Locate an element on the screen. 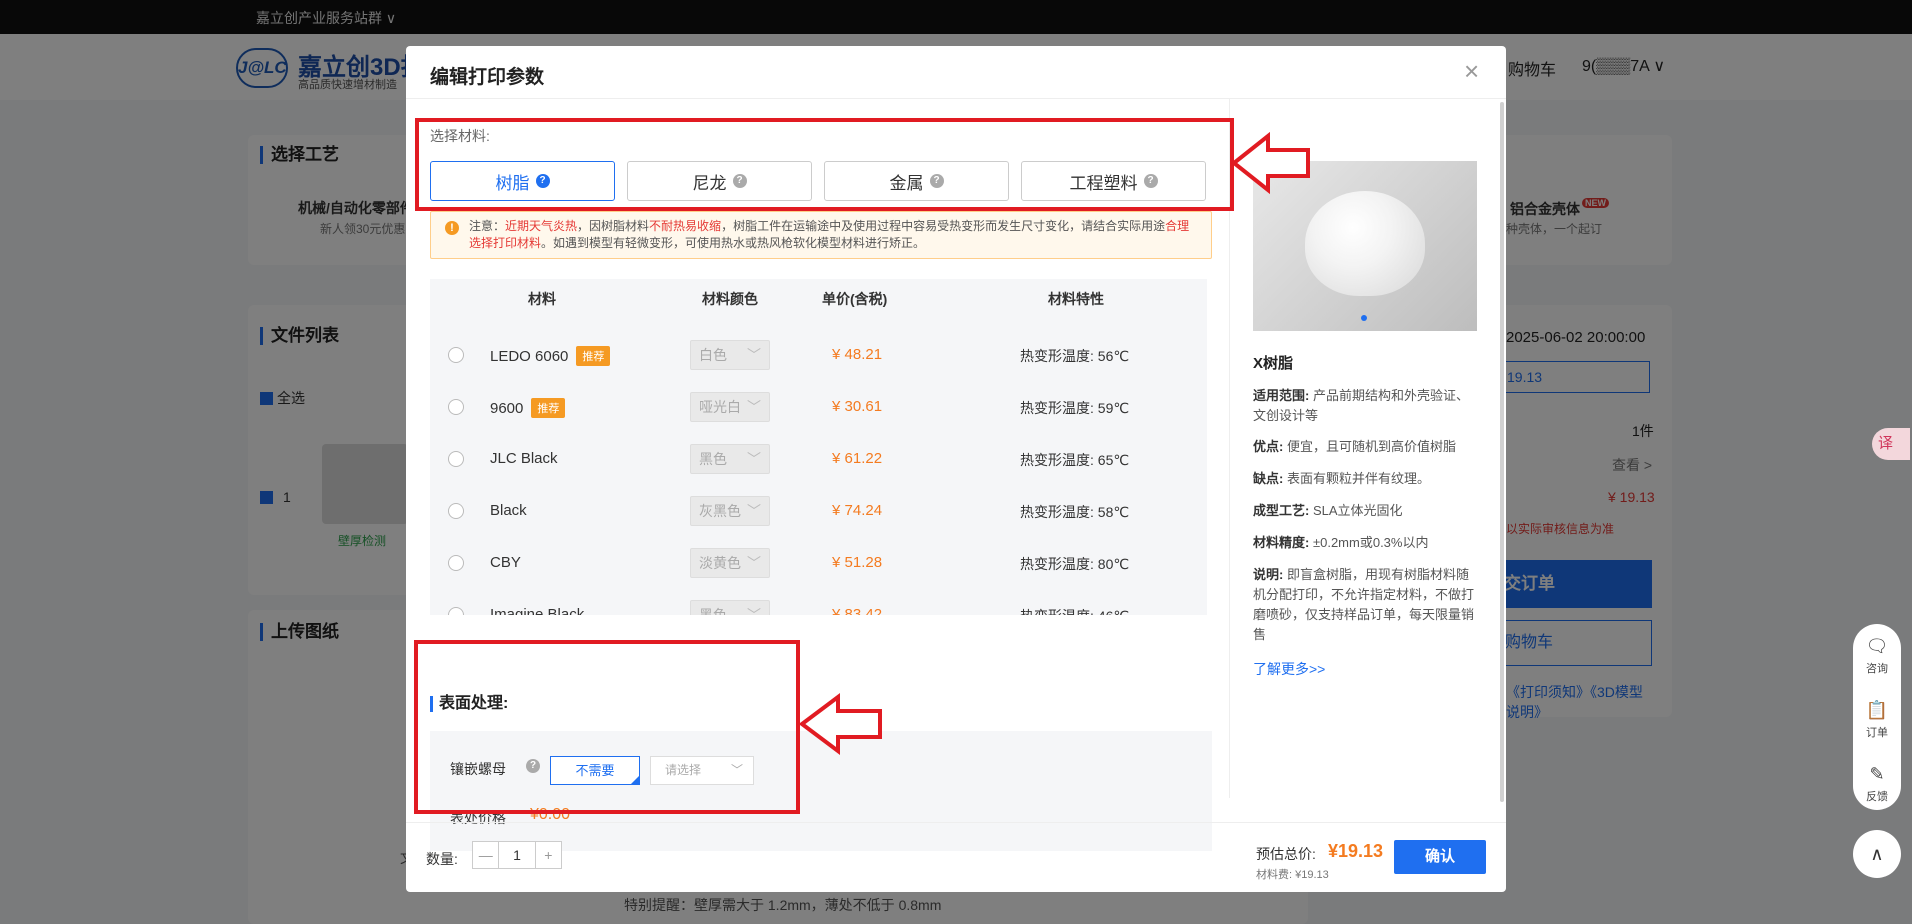  color-select: 灰黑色 ﹀ is located at coordinates (730, 511).